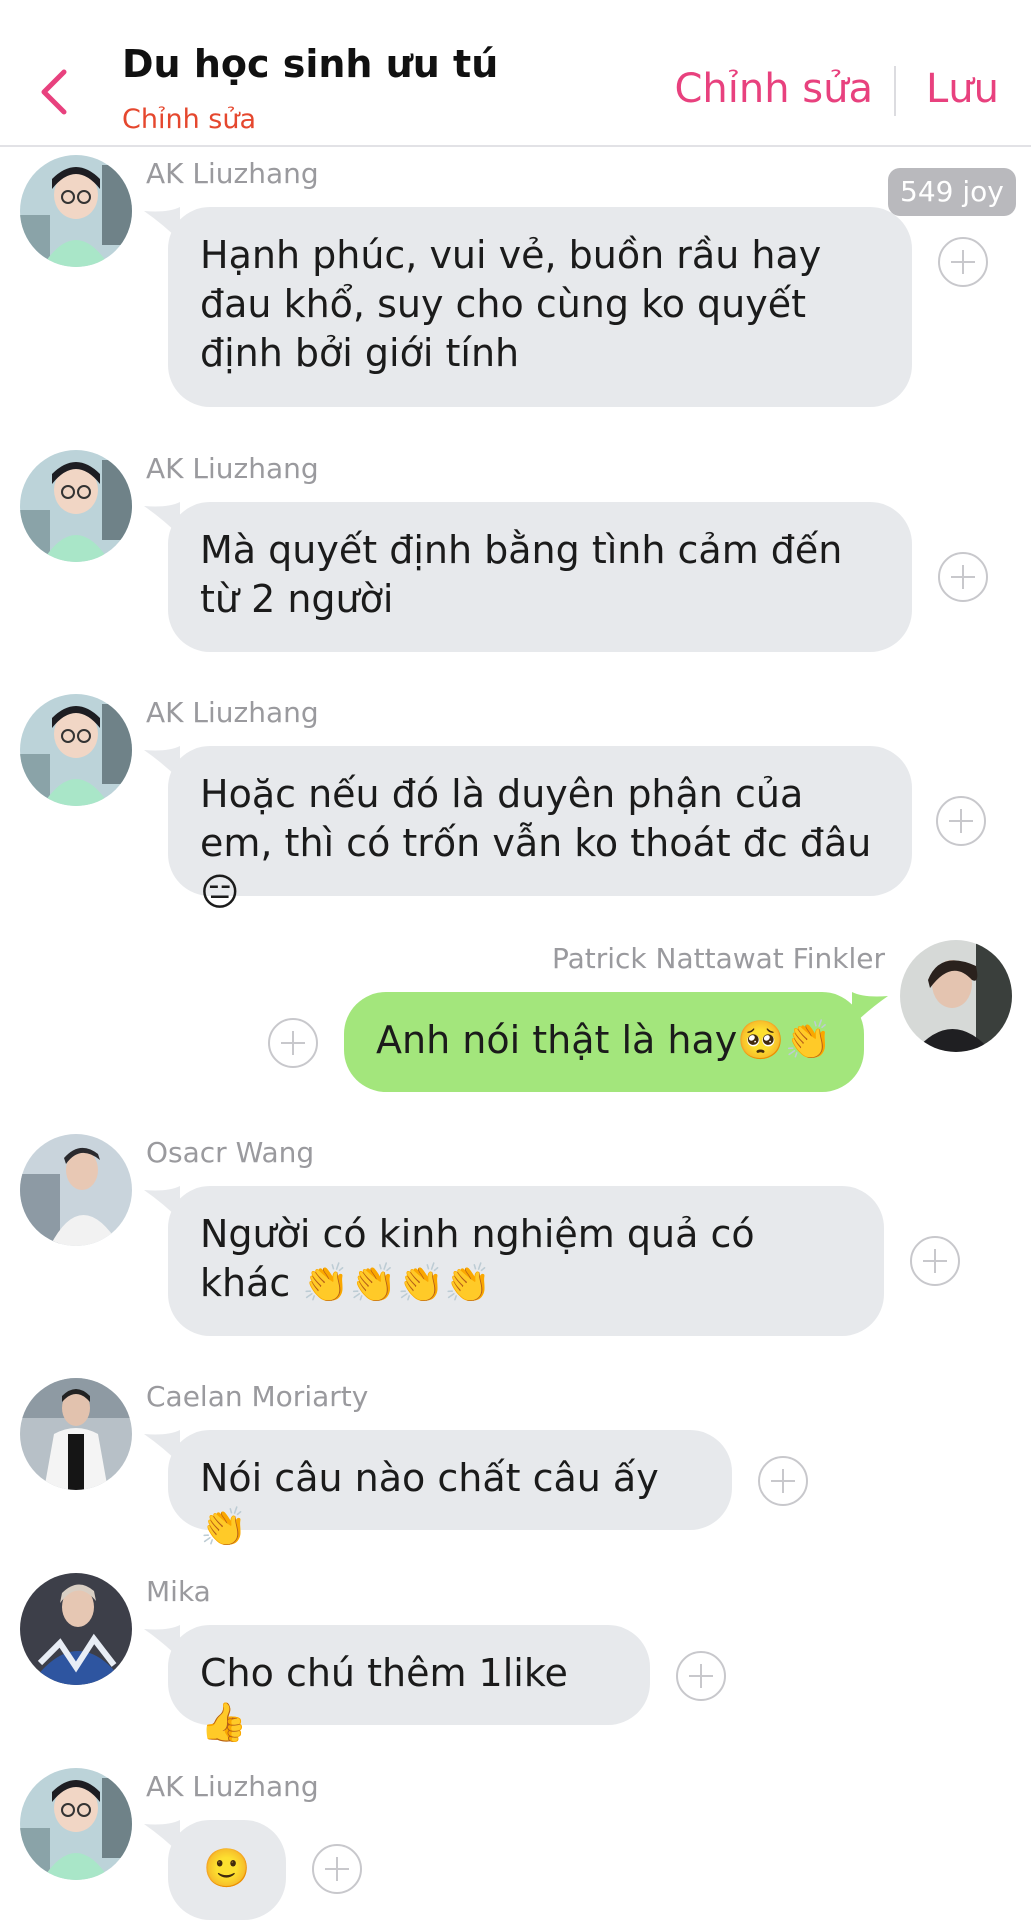 The image size is (1031, 1920). I want to click on message-bubble: Người có kinh nghiệm quả có khác 👏👏👏👏, so click(526, 1261).